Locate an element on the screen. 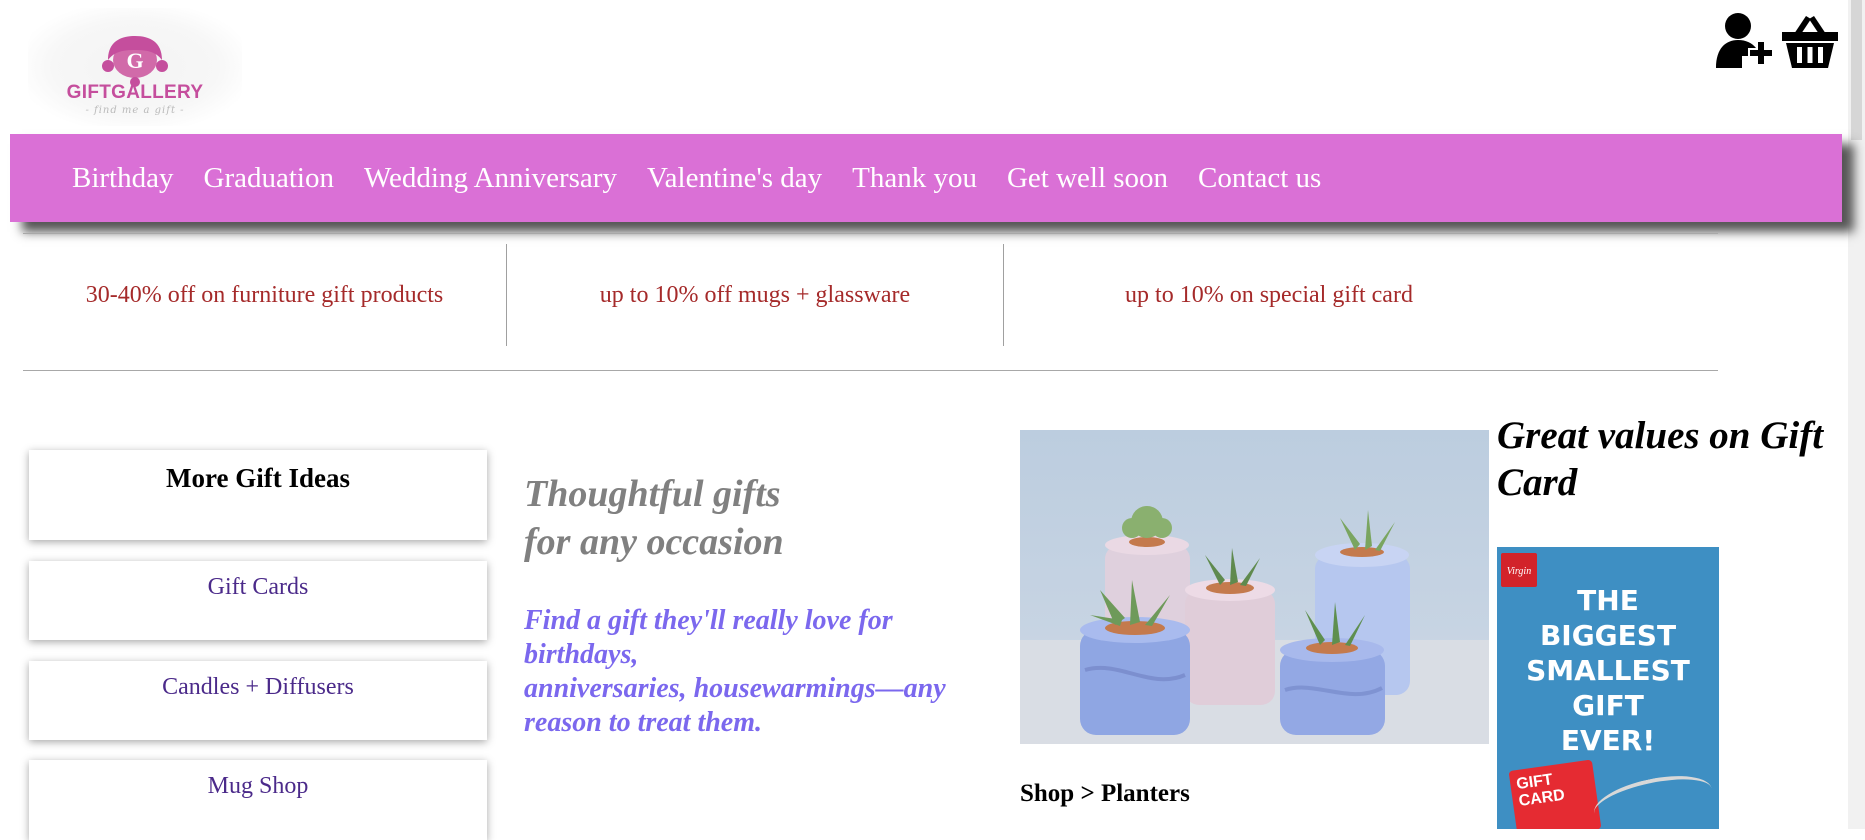 This screenshot has width=1865, height=840. virgin-logo: Virgin is located at coordinates (1519, 570).